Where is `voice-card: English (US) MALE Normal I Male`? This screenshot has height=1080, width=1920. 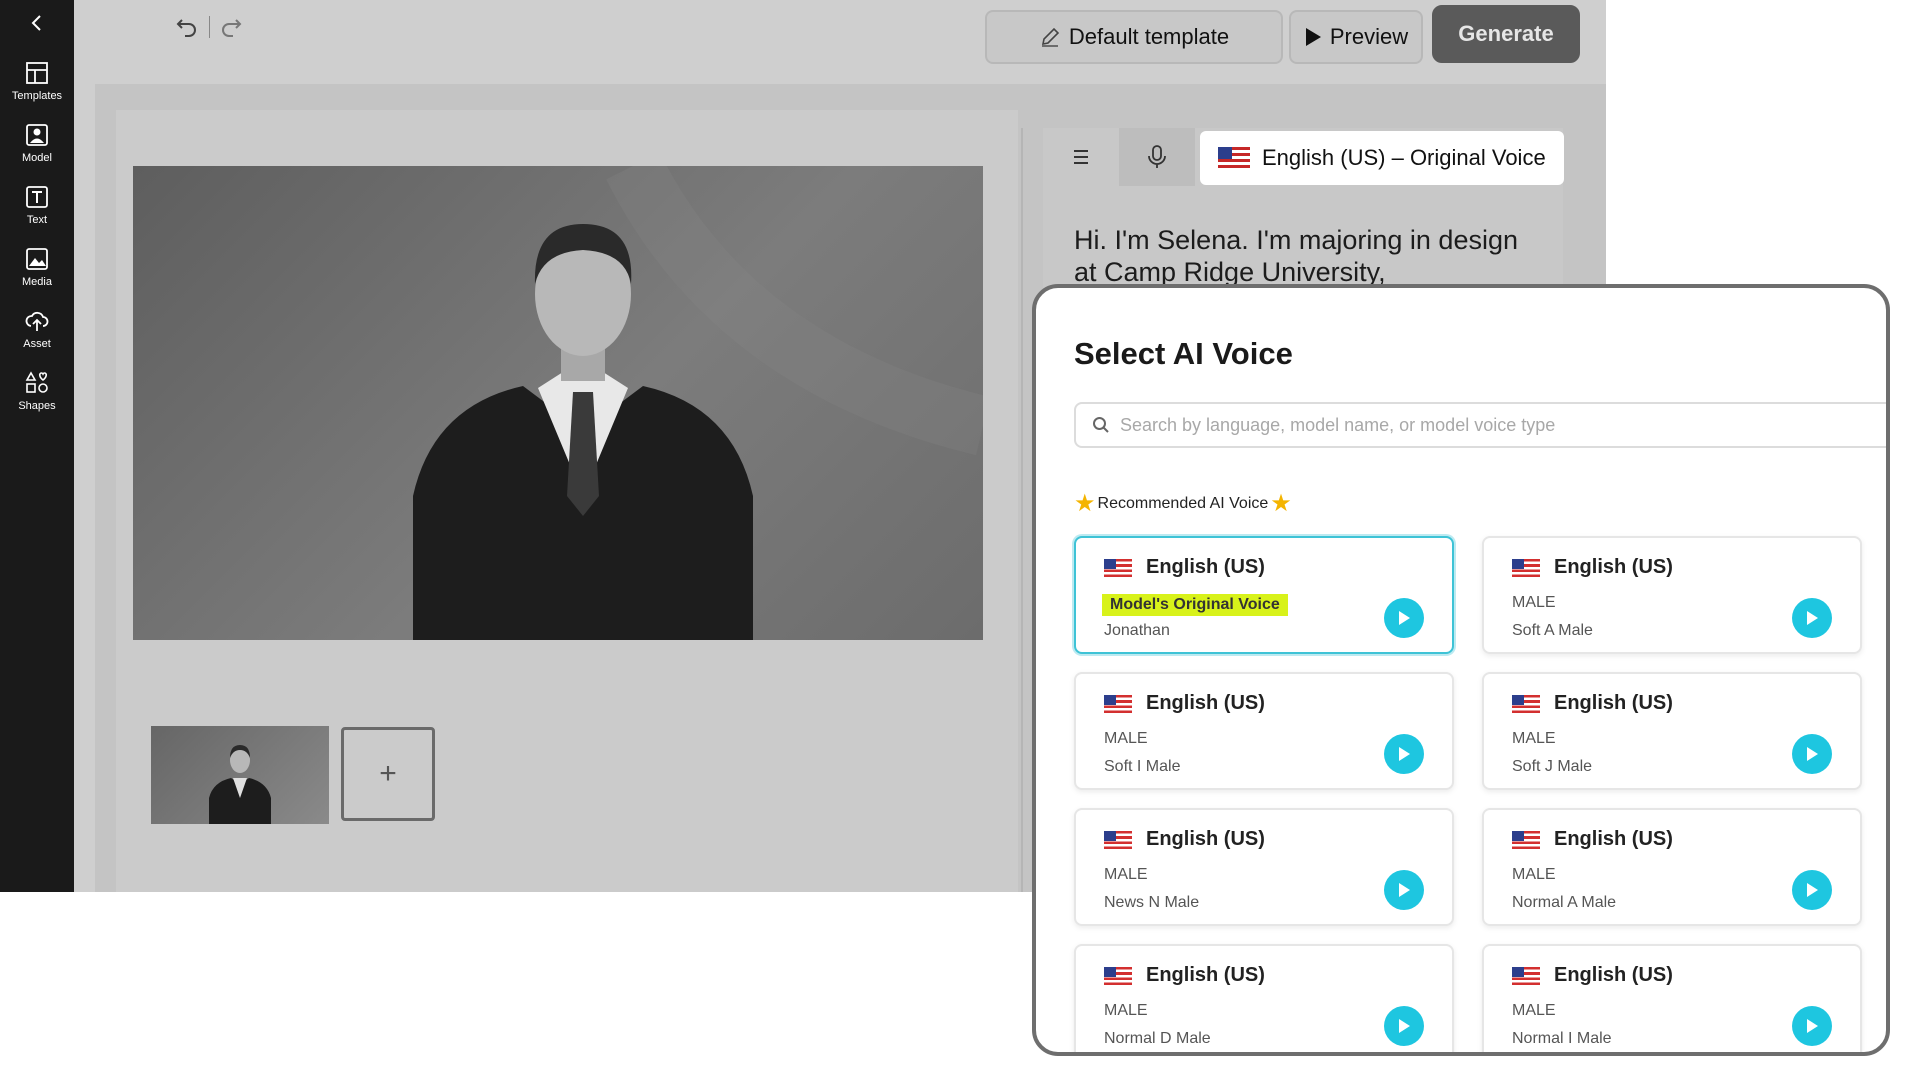
voice-card: English (US) MALE Normal I Male is located at coordinates (1672, 998).